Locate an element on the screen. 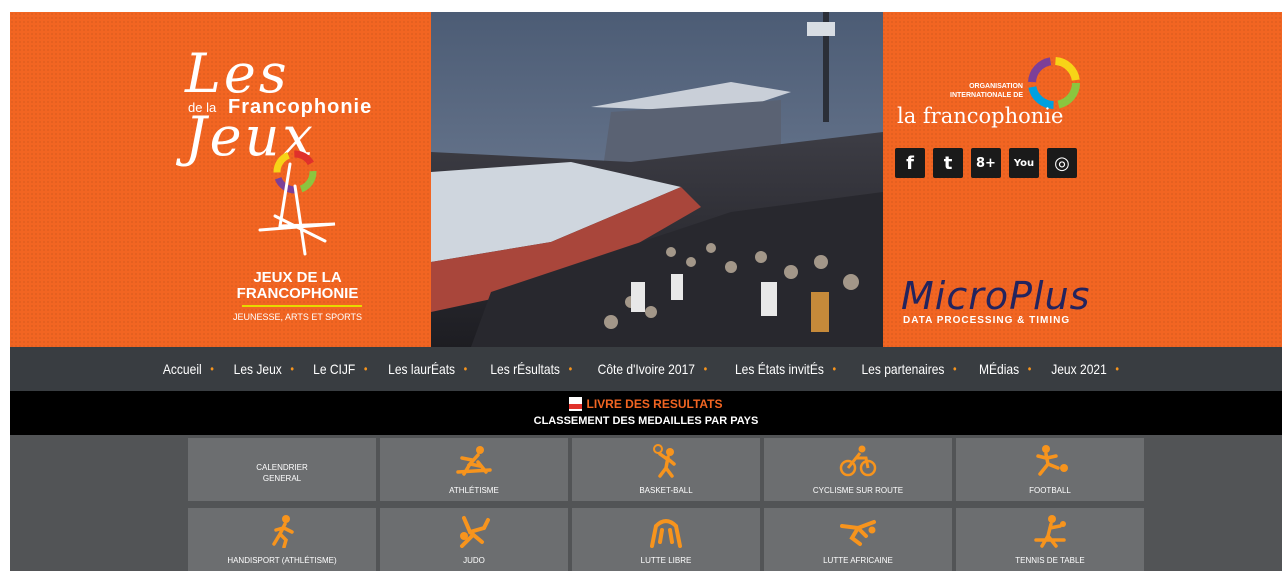  pdf-icon is located at coordinates (576, 404).